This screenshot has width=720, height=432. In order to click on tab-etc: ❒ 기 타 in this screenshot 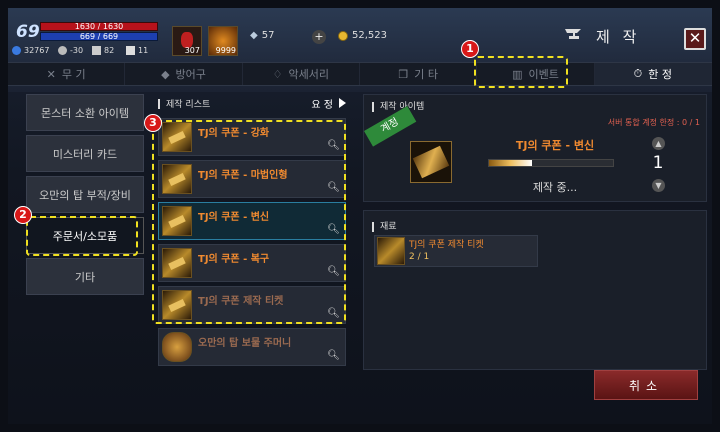, I will do `click(419, 74)`.